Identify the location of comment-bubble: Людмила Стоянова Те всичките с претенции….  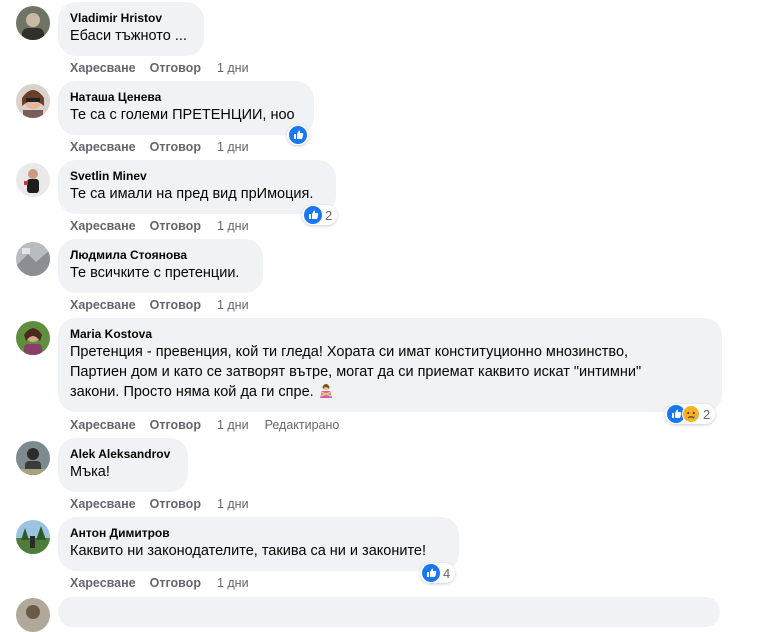
(160, 266).